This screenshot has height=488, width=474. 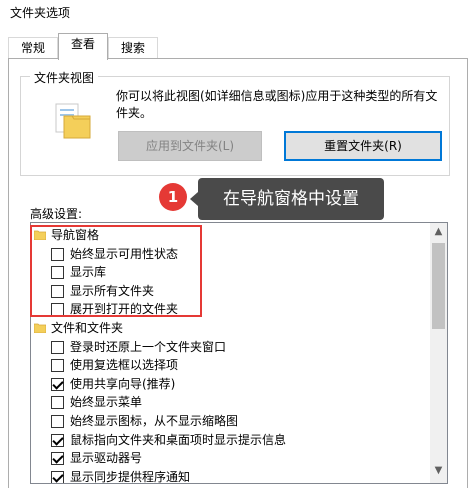 I want to click on checkbox-label: 始终显示菜单, so click(x=106, y=402).